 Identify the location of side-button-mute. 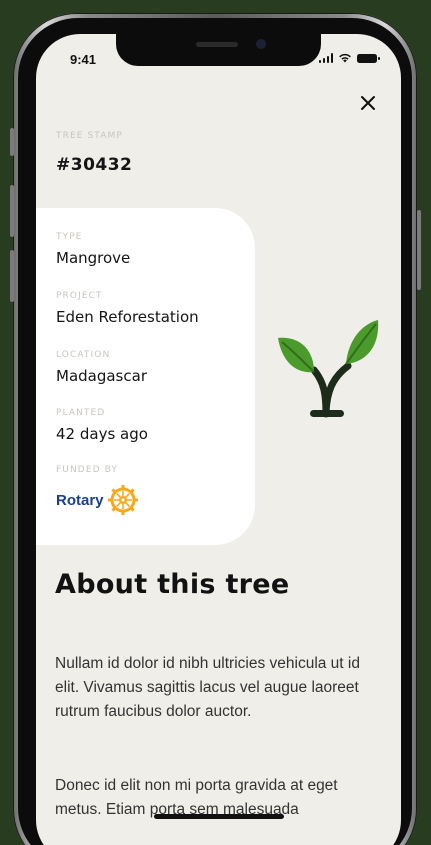
(12, 142).